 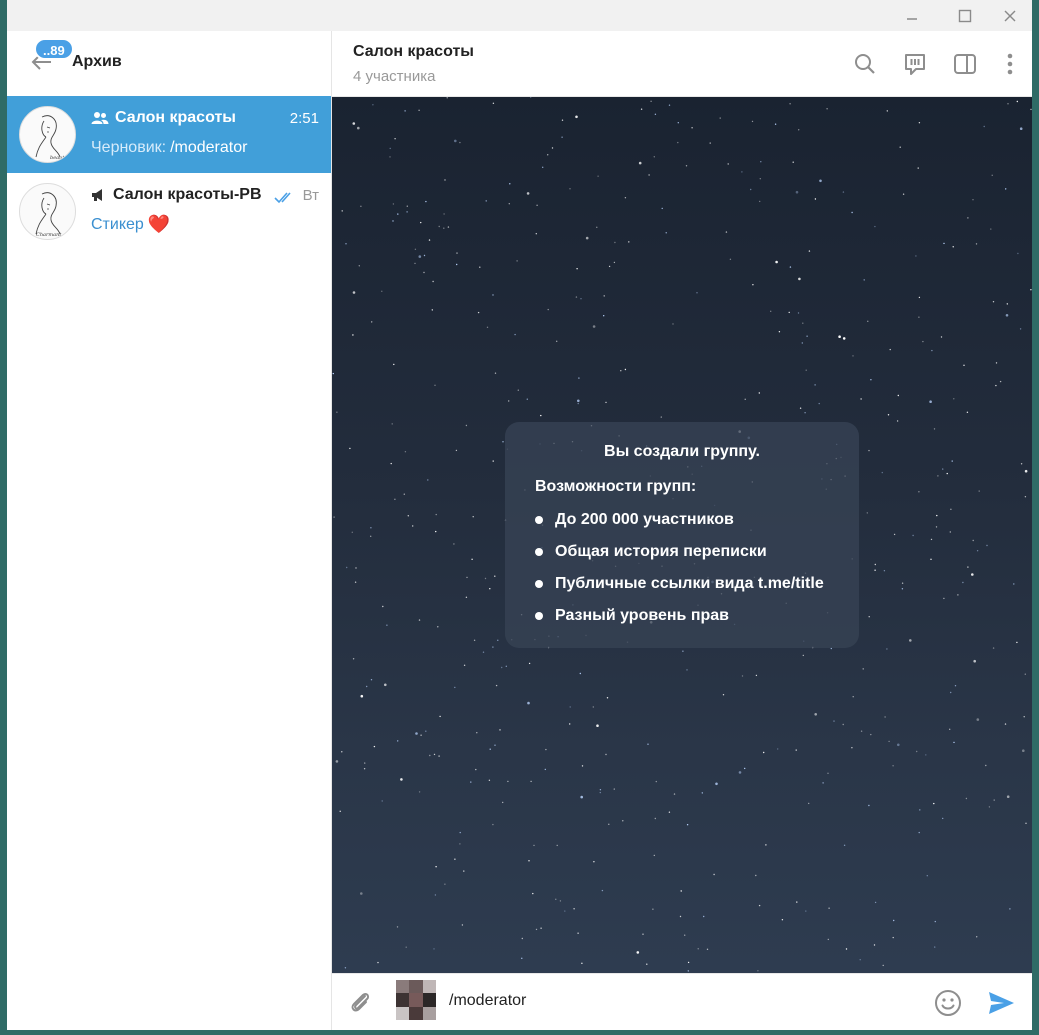 I want to click on archive-title: Архив, so click(x=97, y=61).